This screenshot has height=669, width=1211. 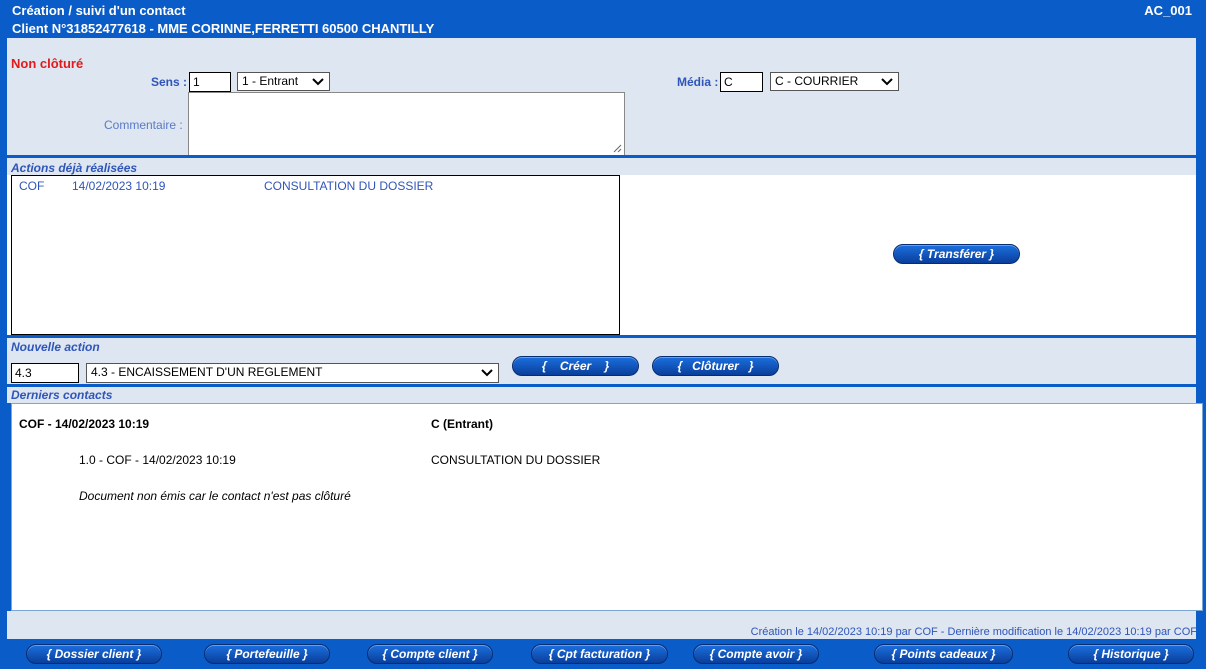 I want to click on last-contacts-header-bg, so click(x=601, y=395).